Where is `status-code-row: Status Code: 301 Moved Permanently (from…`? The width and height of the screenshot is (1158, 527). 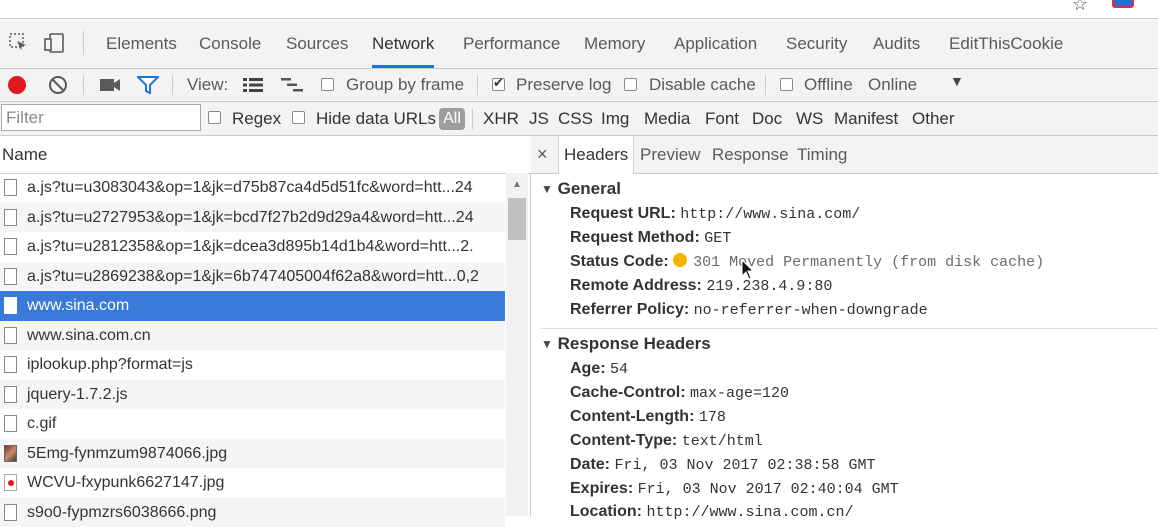 status-code-row: Status Code: 301 Moved Permanently (from… is located at coordinates (807, 262).